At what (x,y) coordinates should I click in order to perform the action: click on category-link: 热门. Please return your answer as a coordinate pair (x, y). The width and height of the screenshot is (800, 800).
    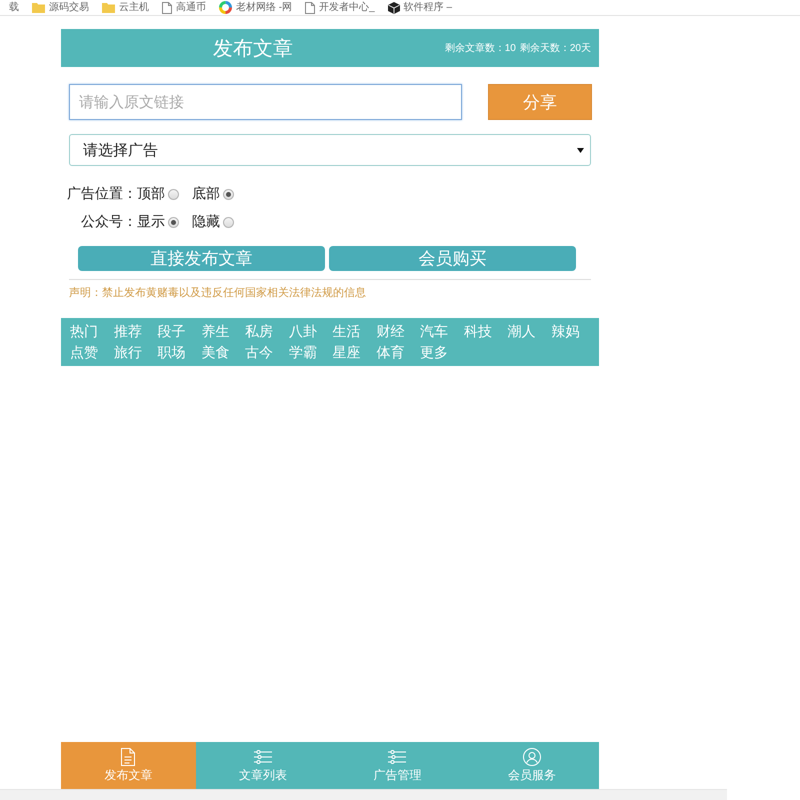
    Looking at the image, I should click on (84, 331).